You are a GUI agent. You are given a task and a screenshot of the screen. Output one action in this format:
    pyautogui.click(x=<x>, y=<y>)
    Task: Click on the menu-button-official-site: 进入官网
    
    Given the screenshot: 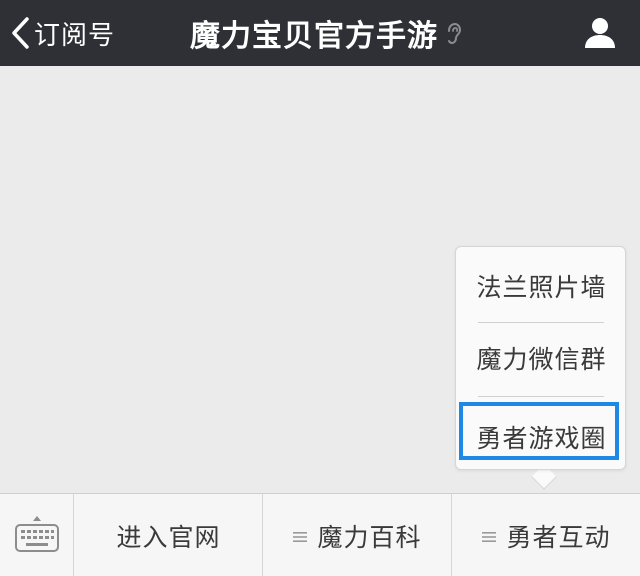 What is the action you would take?
    pyautogui.click(x=169, y=535)
    